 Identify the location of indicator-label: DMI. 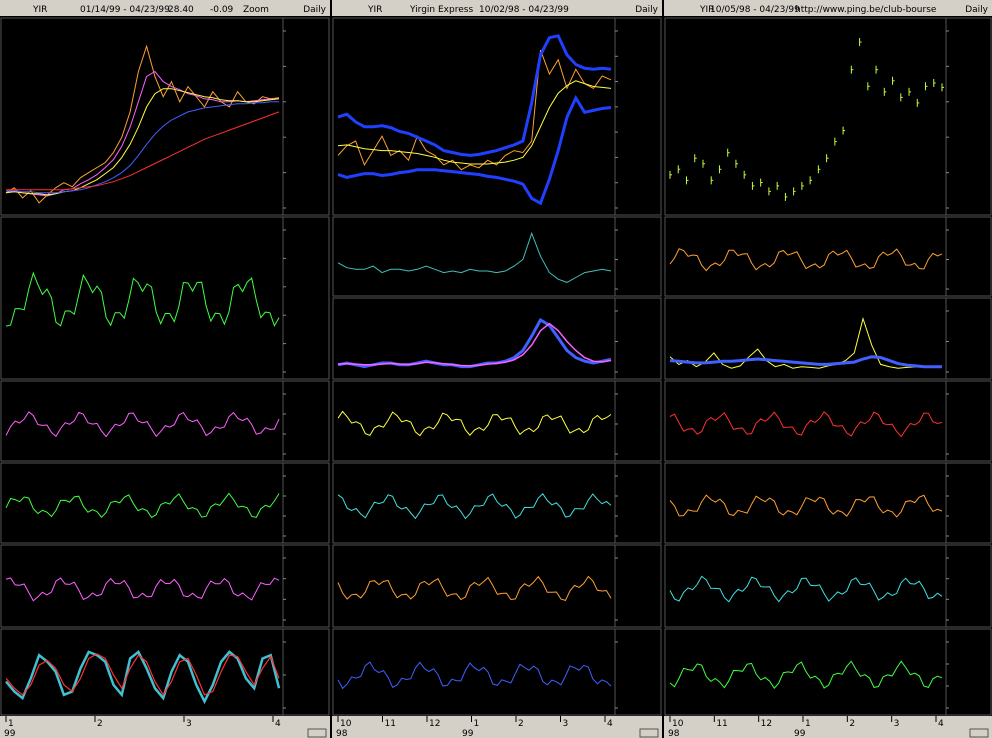
(12, 470).